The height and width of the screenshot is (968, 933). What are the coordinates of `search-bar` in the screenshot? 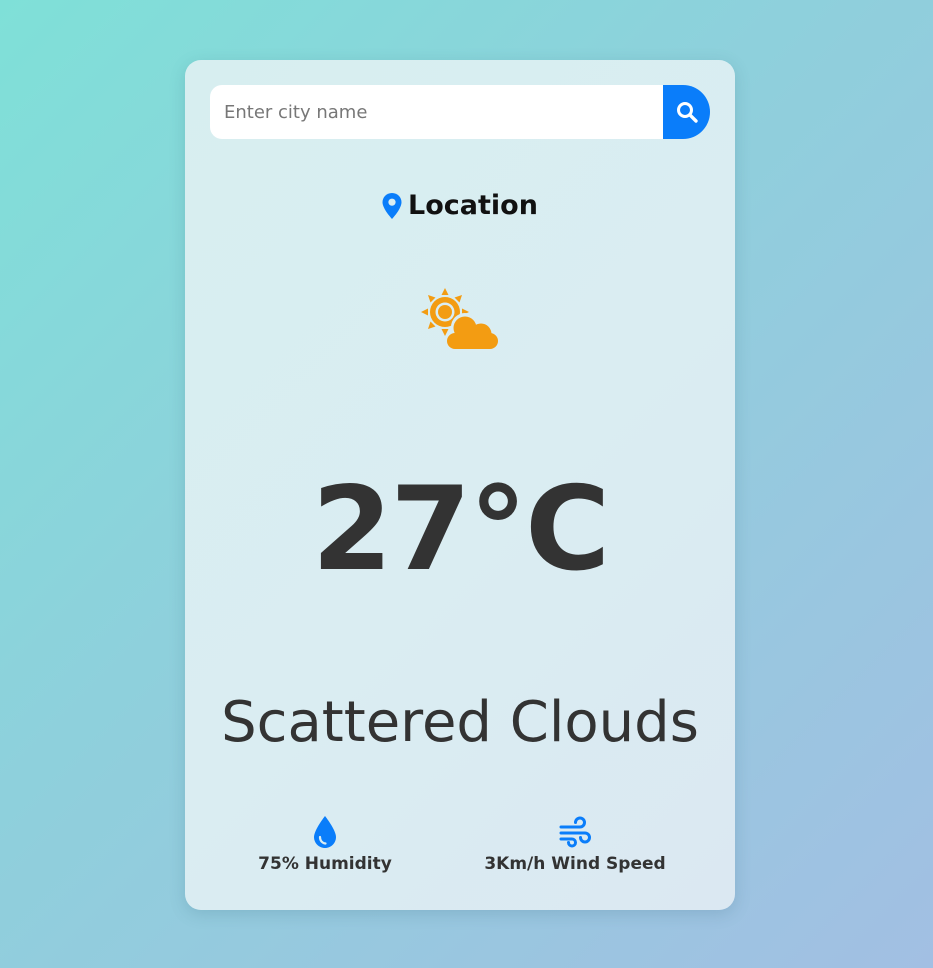 It's located at (460, 112).